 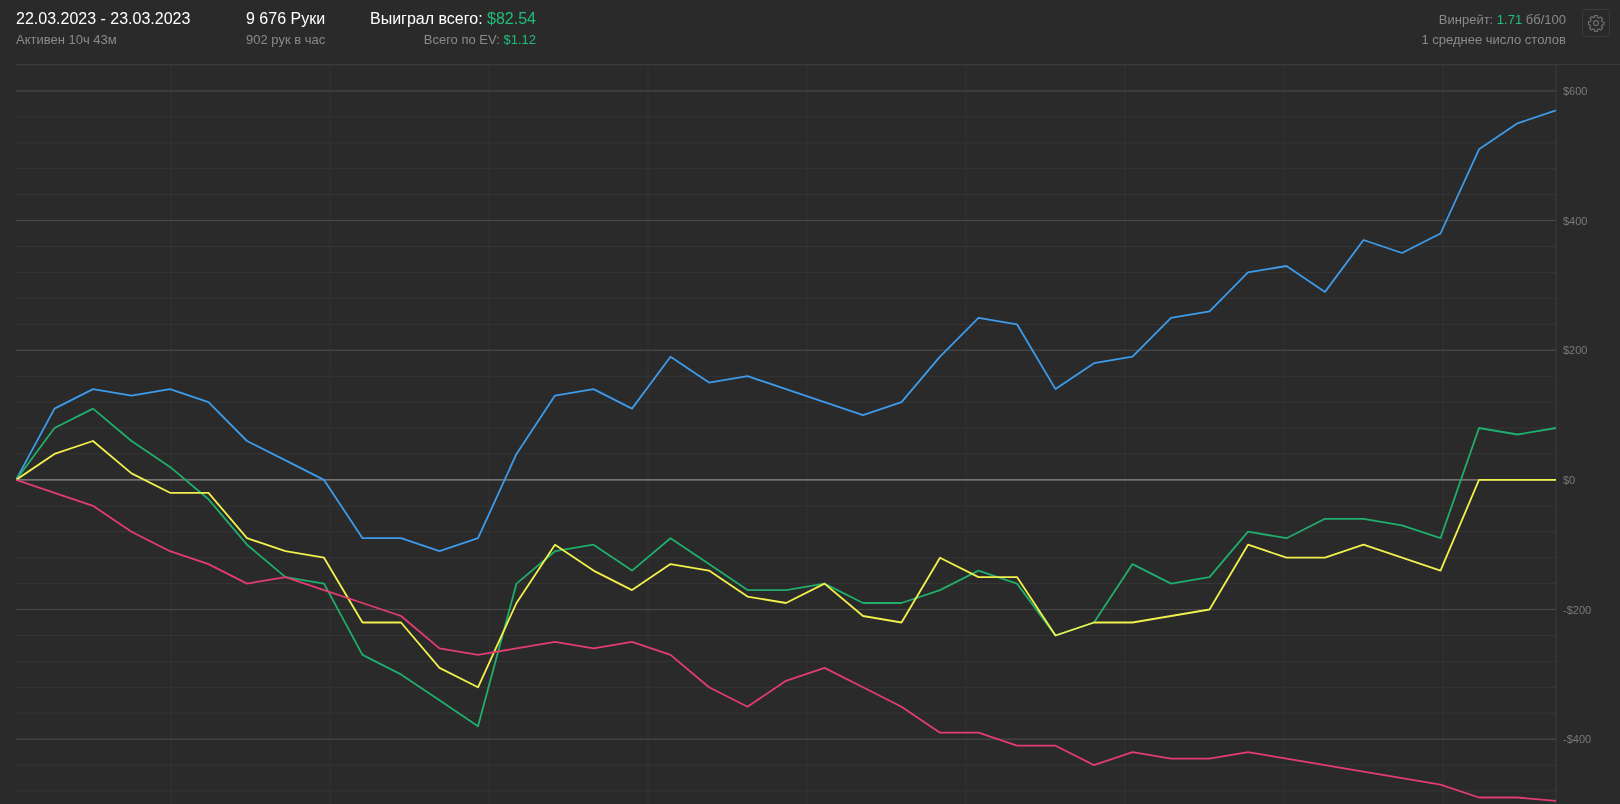 What do you see at coordinates (1577, 739) in the screenshot?
I see `axis-label: -$400` at bounding box center [1577, 739].